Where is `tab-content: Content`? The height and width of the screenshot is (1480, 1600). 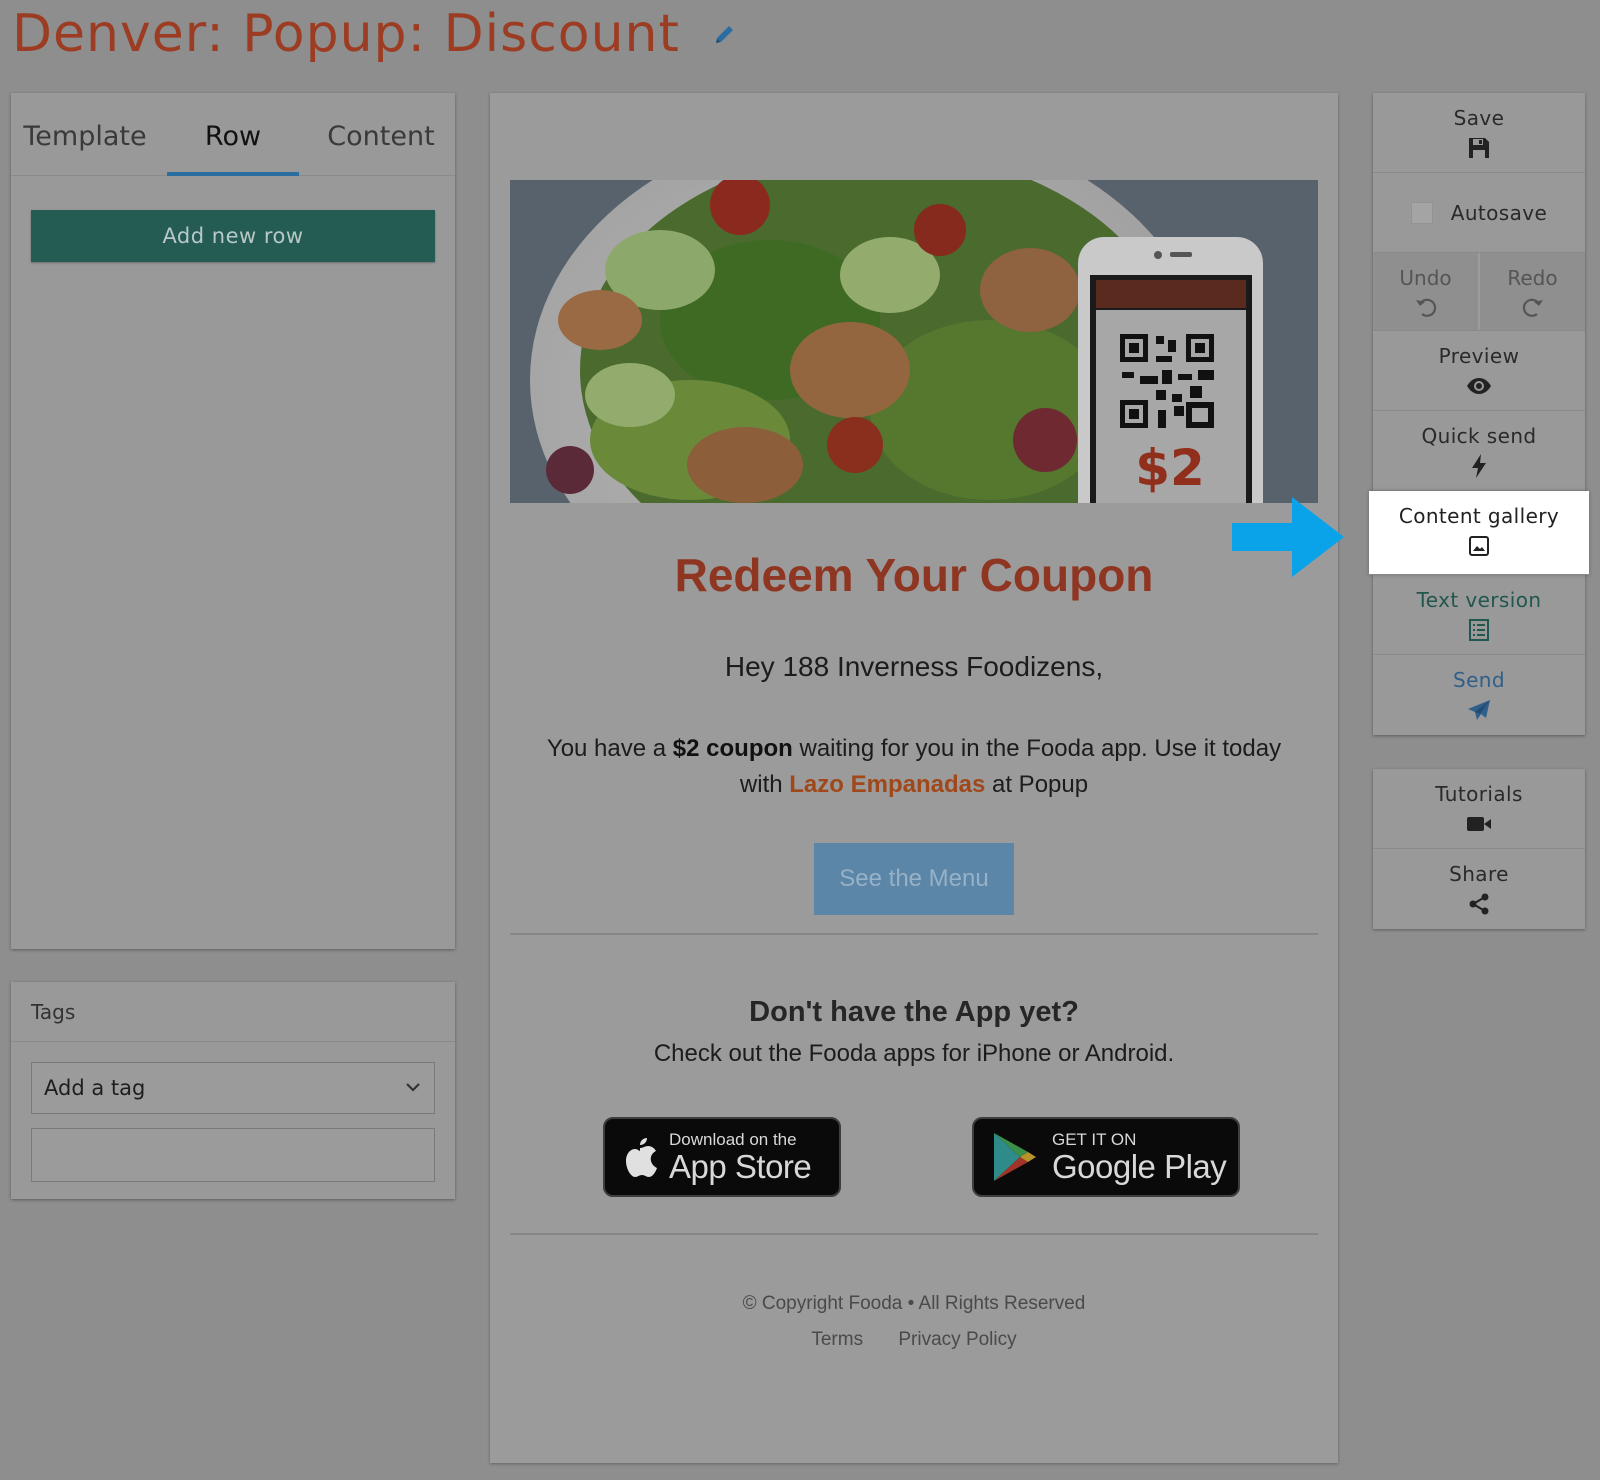
tab-content: Content is located at coordinates (381, 134).